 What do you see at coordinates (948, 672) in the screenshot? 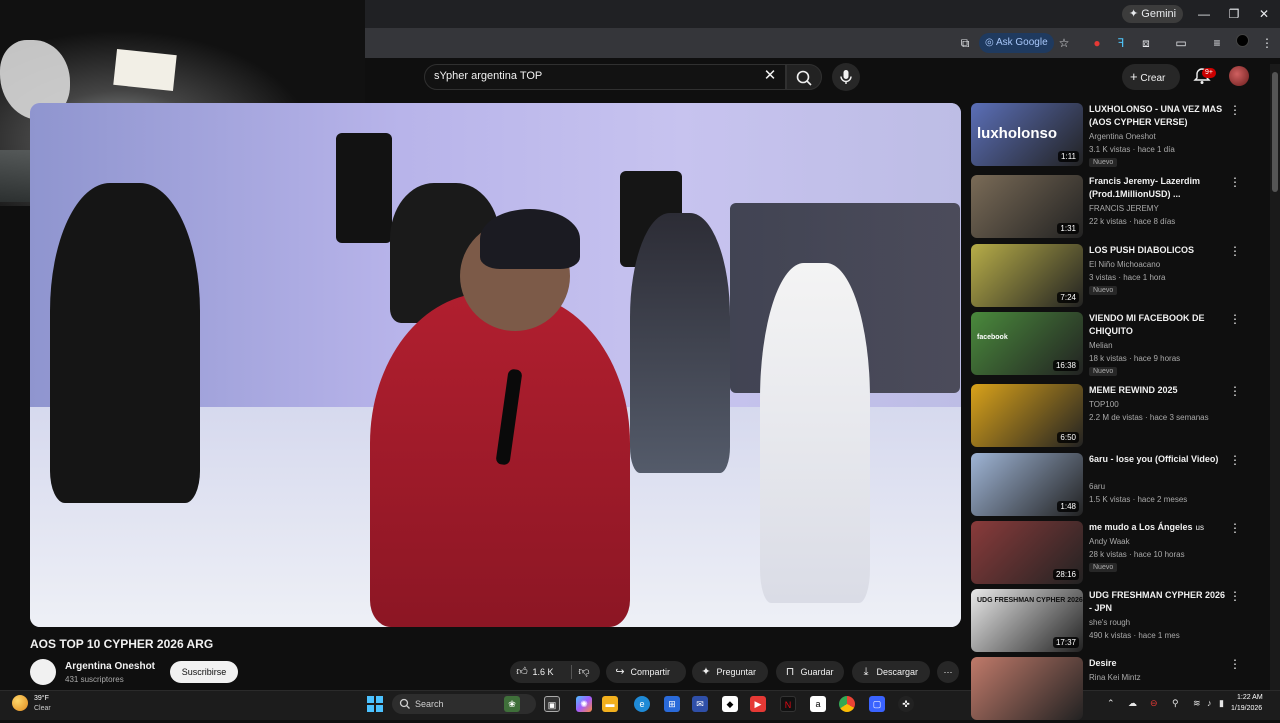
I see `more-actions-button: ⋯` at bounding box center [948, 672].